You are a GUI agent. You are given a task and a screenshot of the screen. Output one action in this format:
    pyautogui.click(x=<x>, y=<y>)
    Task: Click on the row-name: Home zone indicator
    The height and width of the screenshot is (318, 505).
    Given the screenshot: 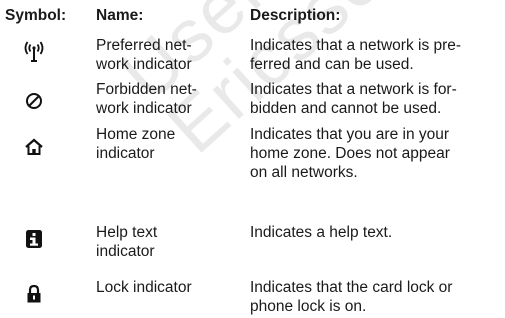 What is the action you would take?
    pyautogui.click(x=136, y=144)
    